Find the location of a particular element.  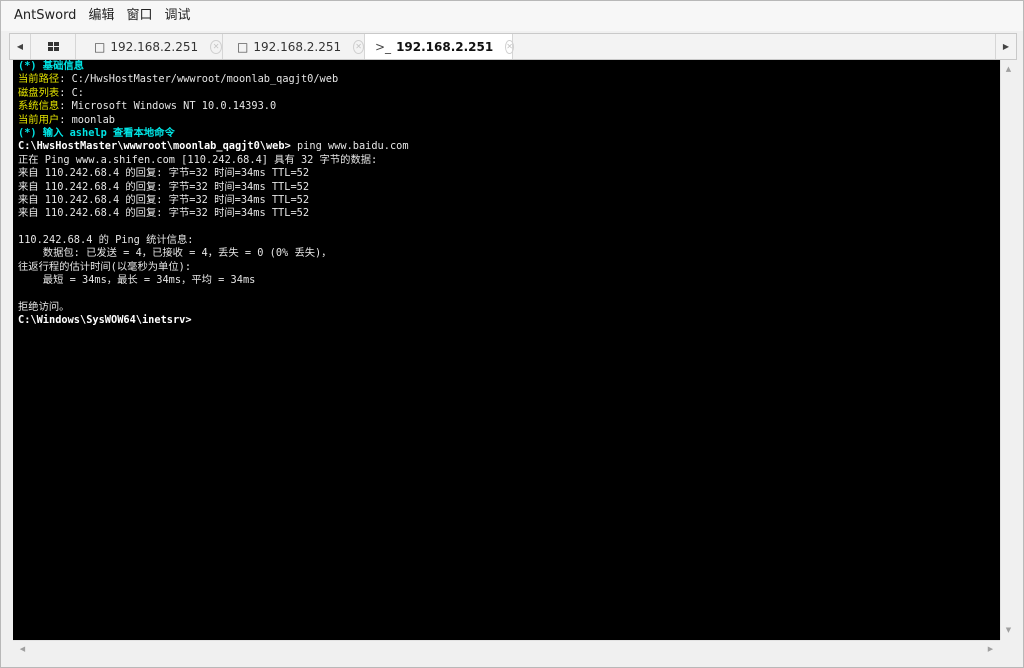

terminal-line: 磁盘列表: C: is located at coordinates (509, 93).